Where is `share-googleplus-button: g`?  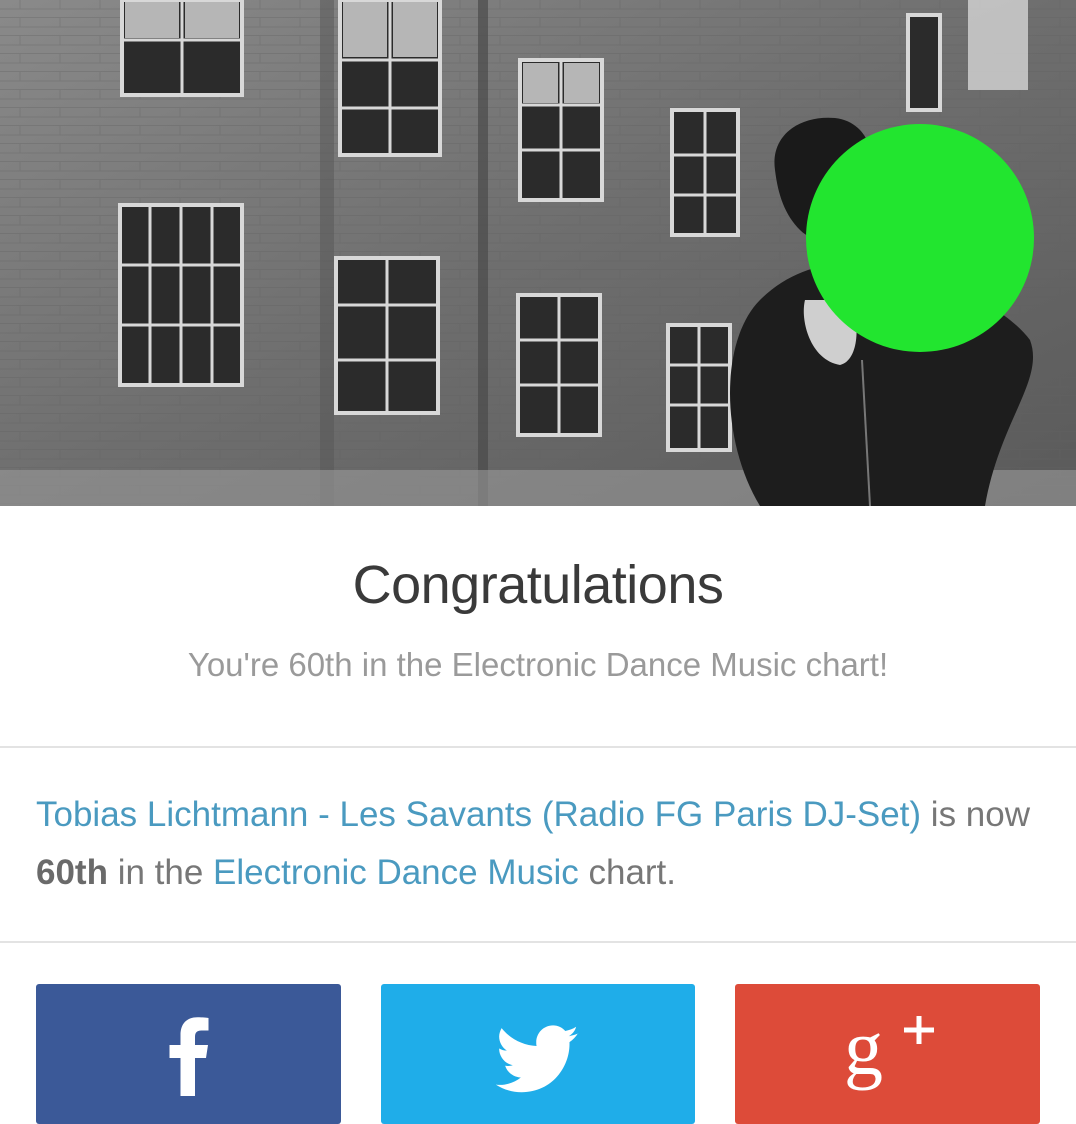 share-googleplus-button: g is located at coordinates (887, 1054).